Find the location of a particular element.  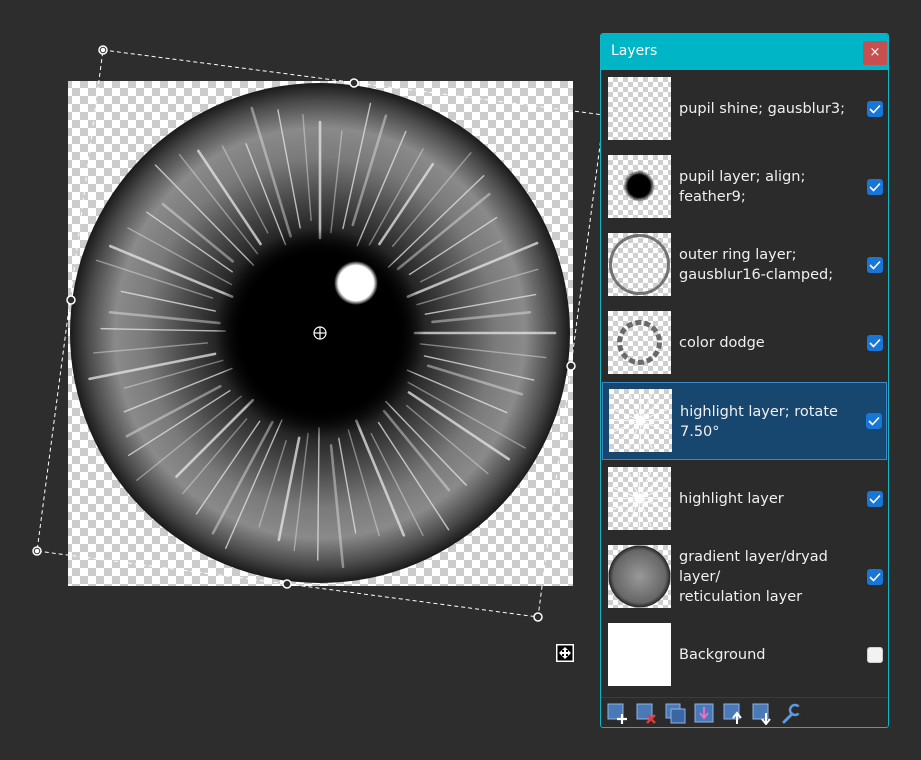

layer-name: highlight layer; rotate 7.50° is located at coordinates (759, 422).